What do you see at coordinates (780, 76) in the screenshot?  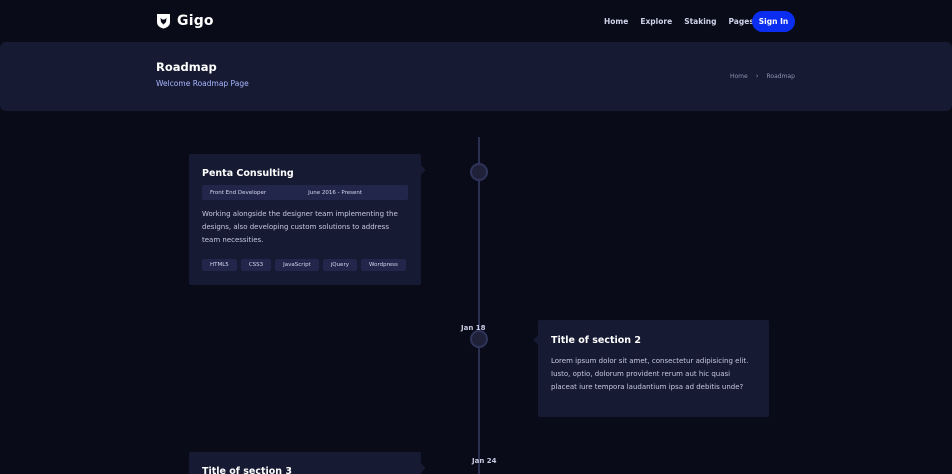 I see `breadcrumb-current: Roadmap` at bounding box center [780, 76].